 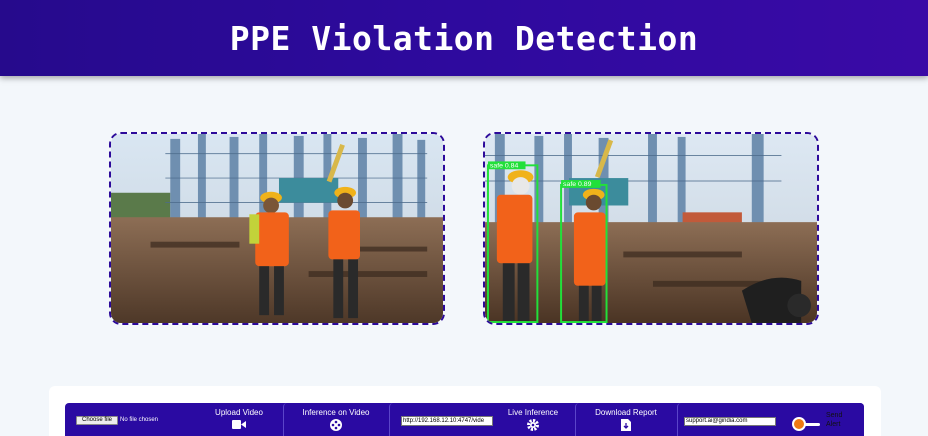 I want to click on download-report-button: Download Report, so click(x=626, y=412).